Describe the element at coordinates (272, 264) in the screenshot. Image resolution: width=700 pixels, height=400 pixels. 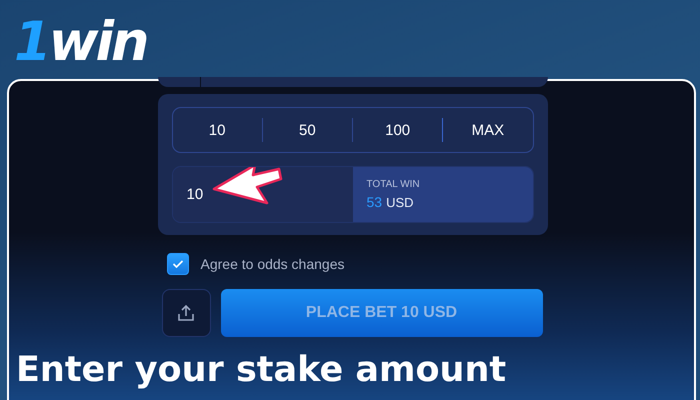
I see `checkbox-label: Agree to odds changes` at that location.